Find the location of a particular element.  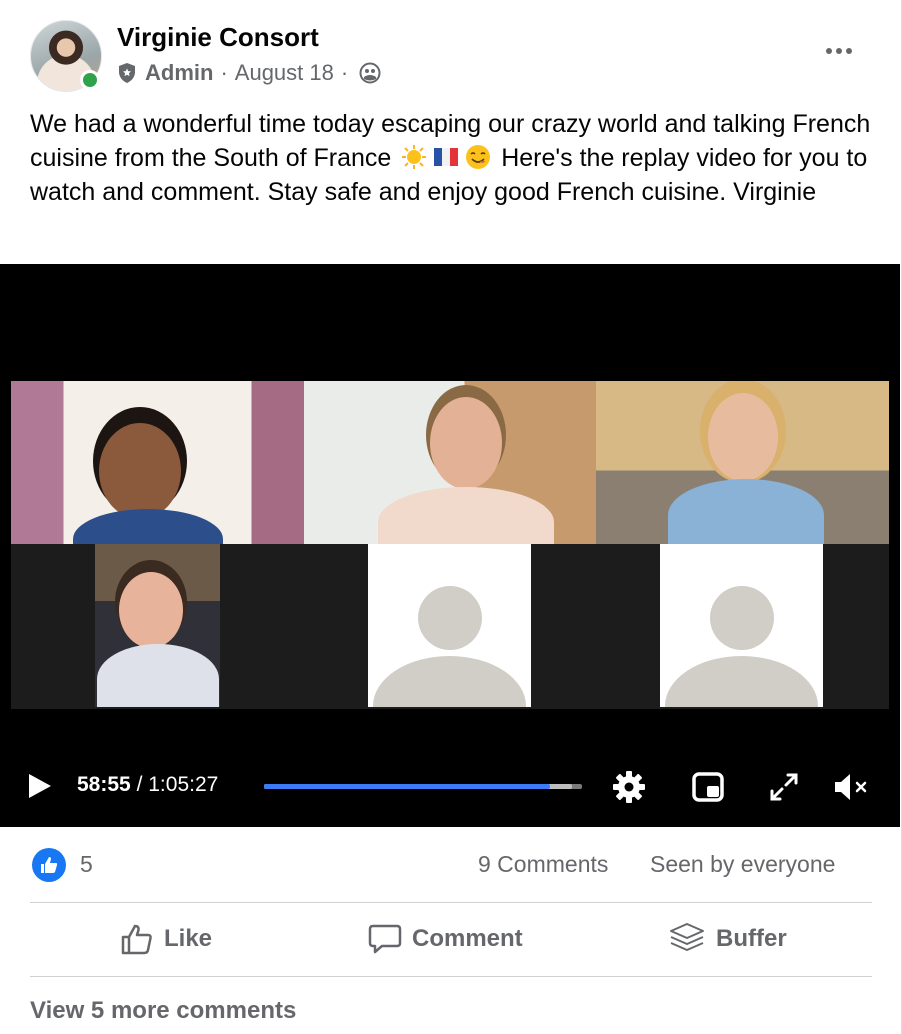

globe-icon is located at coordinates (370, 73).